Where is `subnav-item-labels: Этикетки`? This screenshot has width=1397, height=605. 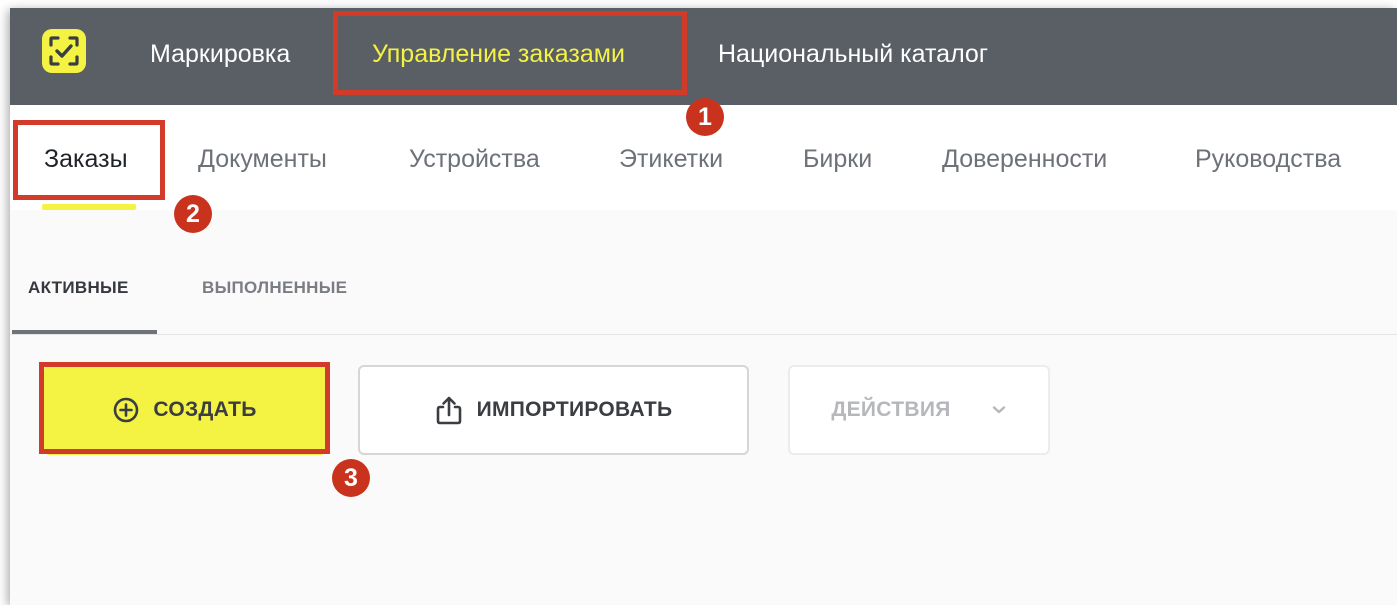
subnav-item-labels: Этикетки is located at coordinates (671, 159).